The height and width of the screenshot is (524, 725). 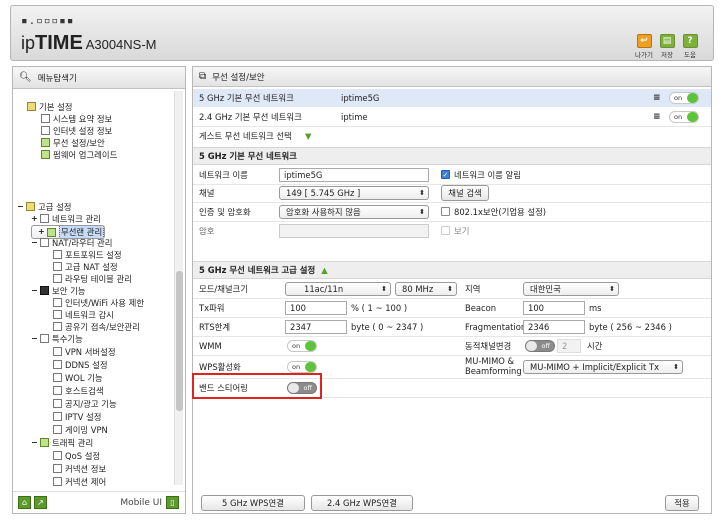 I want to click on fragmentation-input: 2346, so click(x=554, y=327).